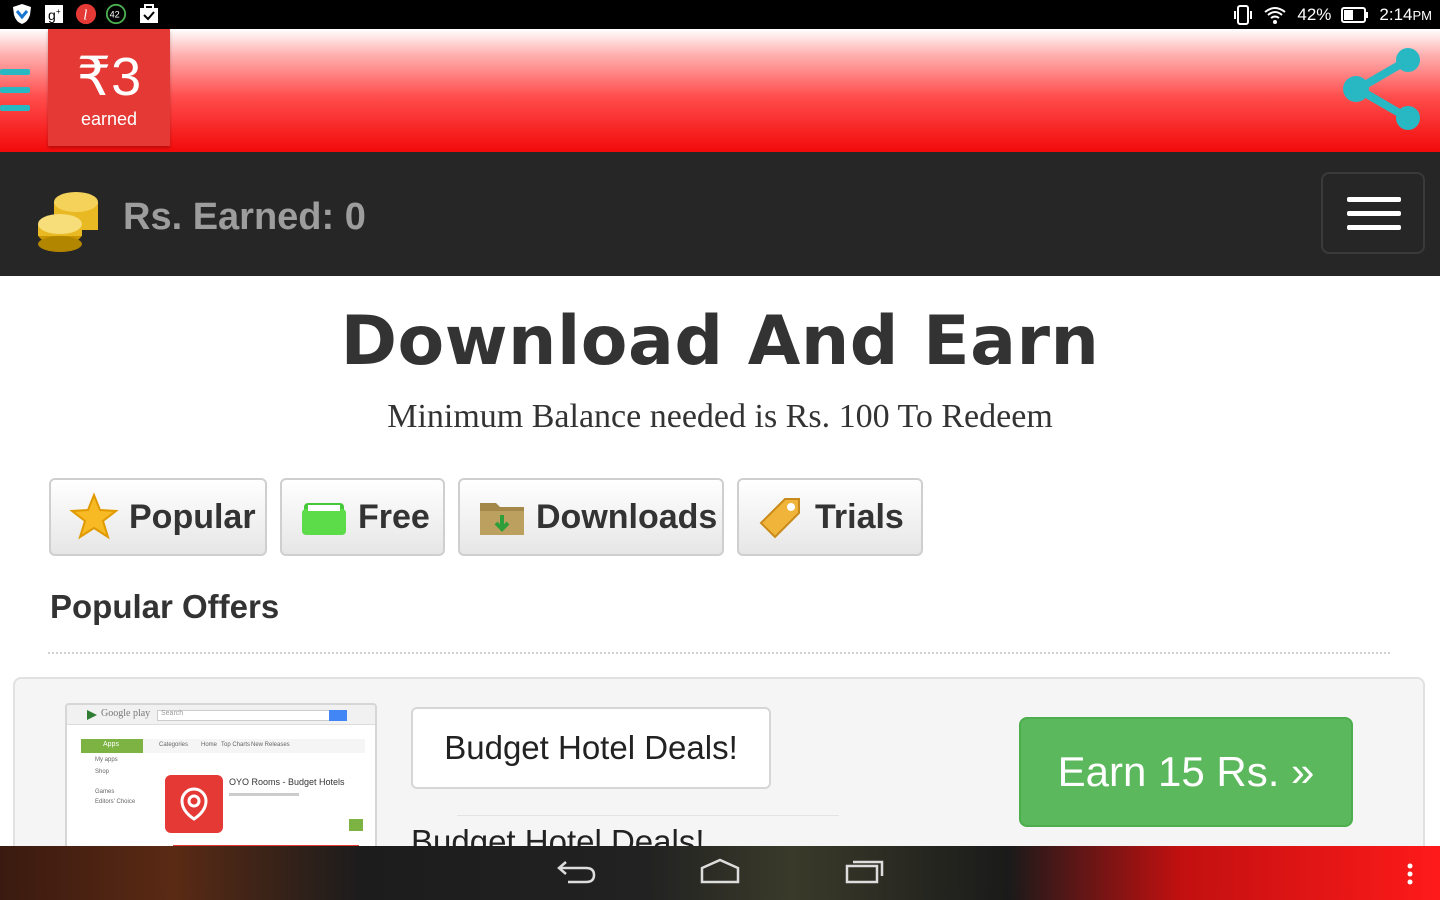 The width and height of the screenshot is (1440, 900). Describe the element at coordinates (502, 519) in the screenshot. I see `download-folder-icon` at that location.